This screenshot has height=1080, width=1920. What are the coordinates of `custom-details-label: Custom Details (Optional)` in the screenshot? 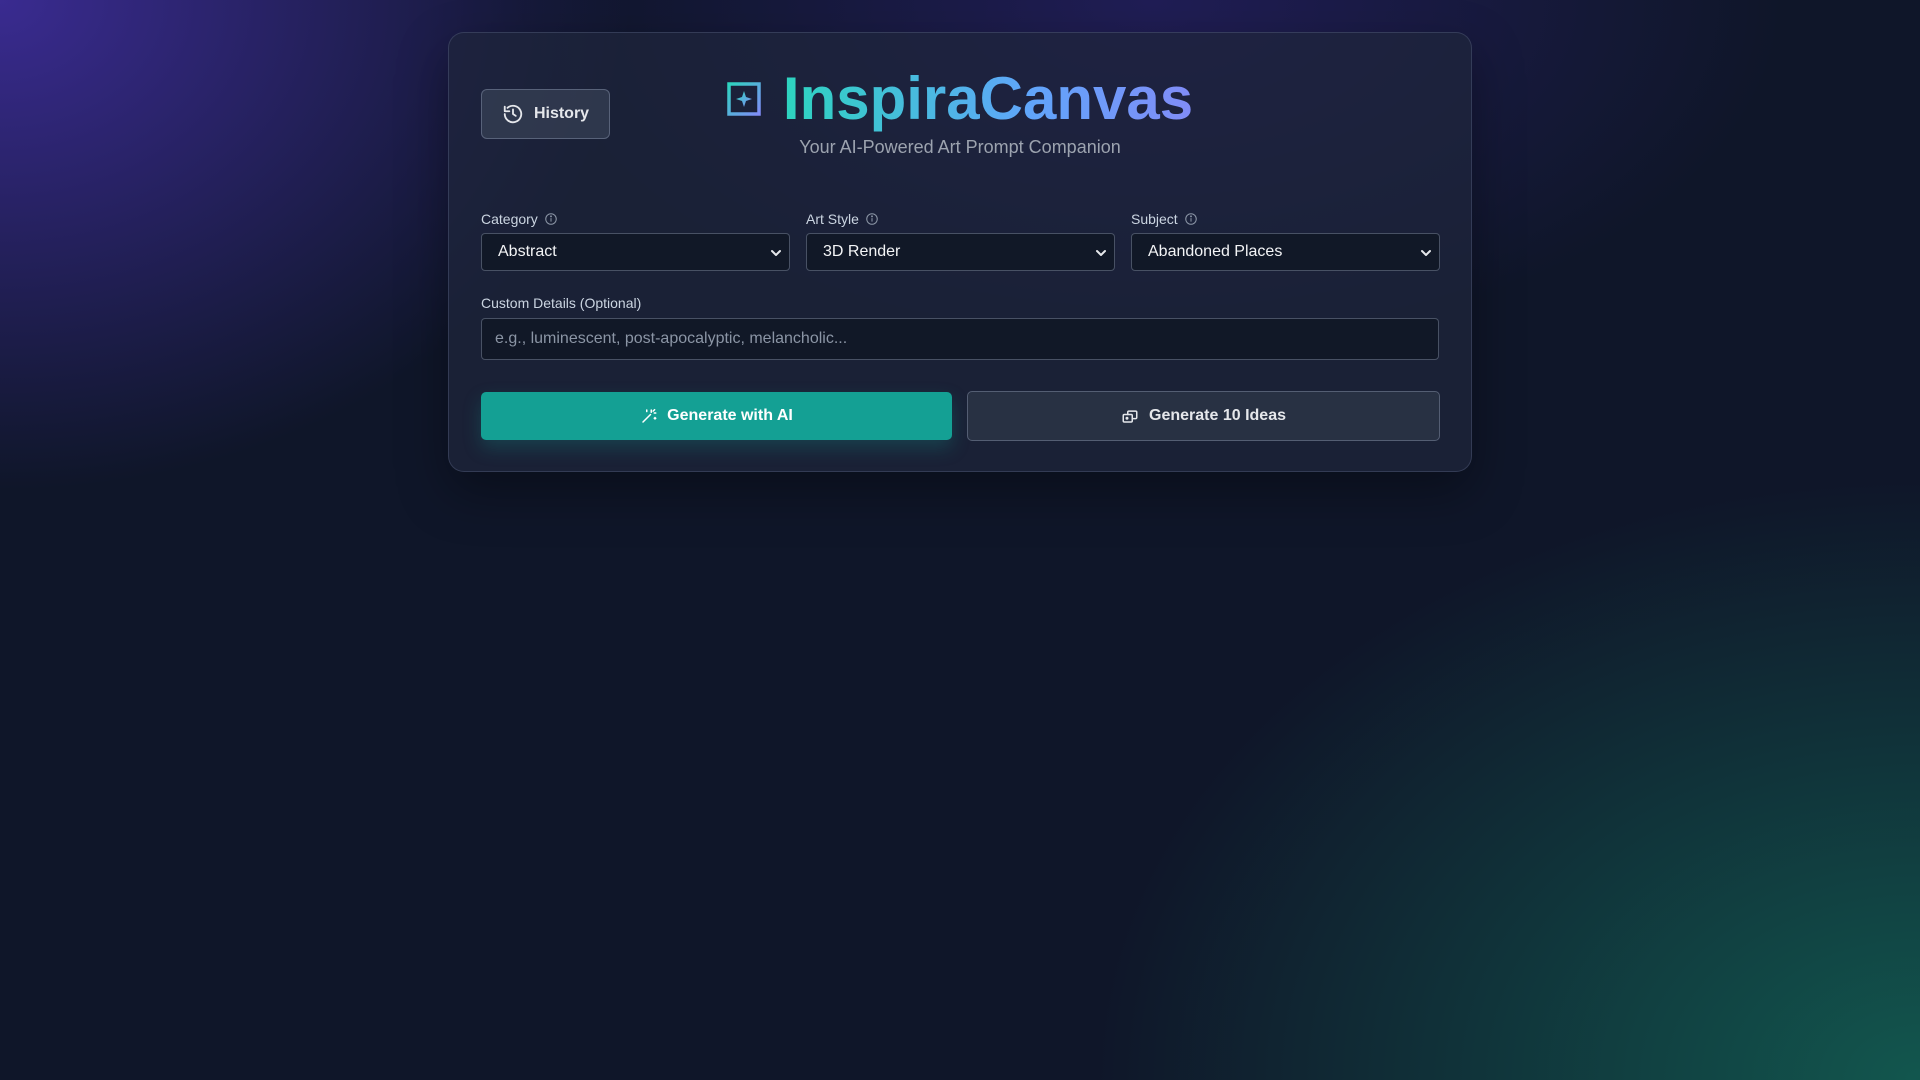 It's located at (561, 303).